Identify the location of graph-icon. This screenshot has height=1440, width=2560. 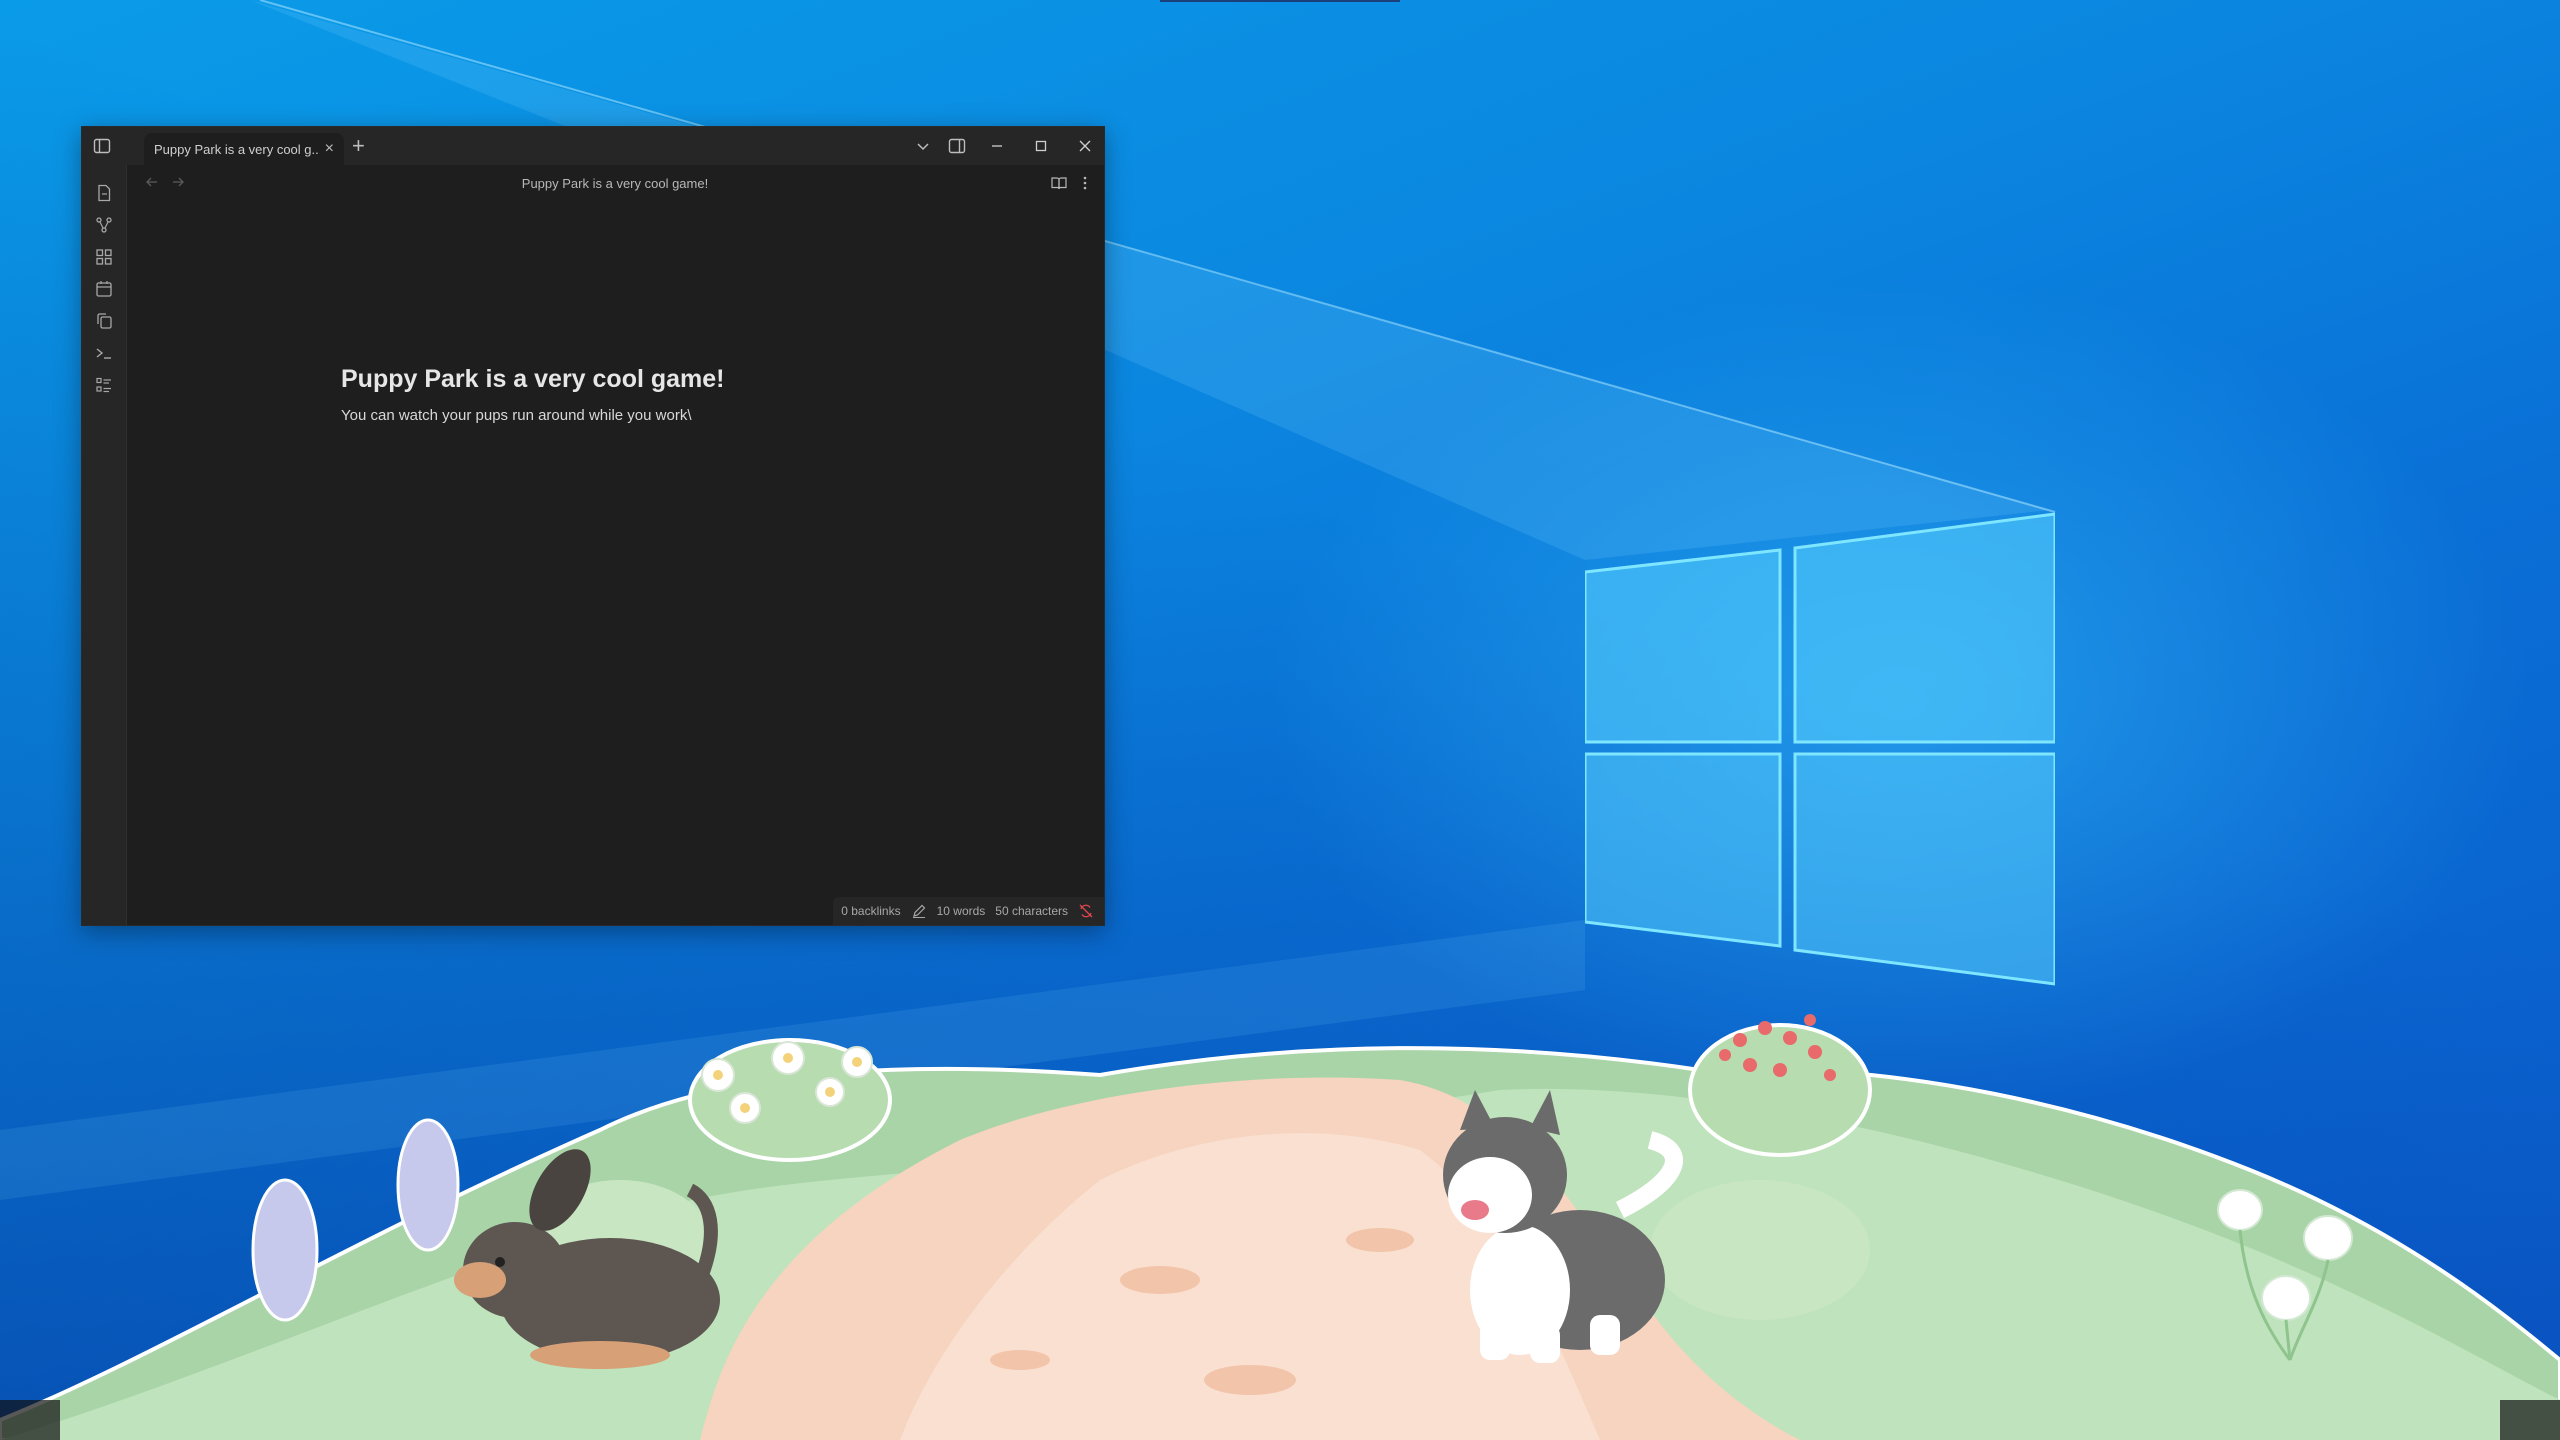
(104, 225).